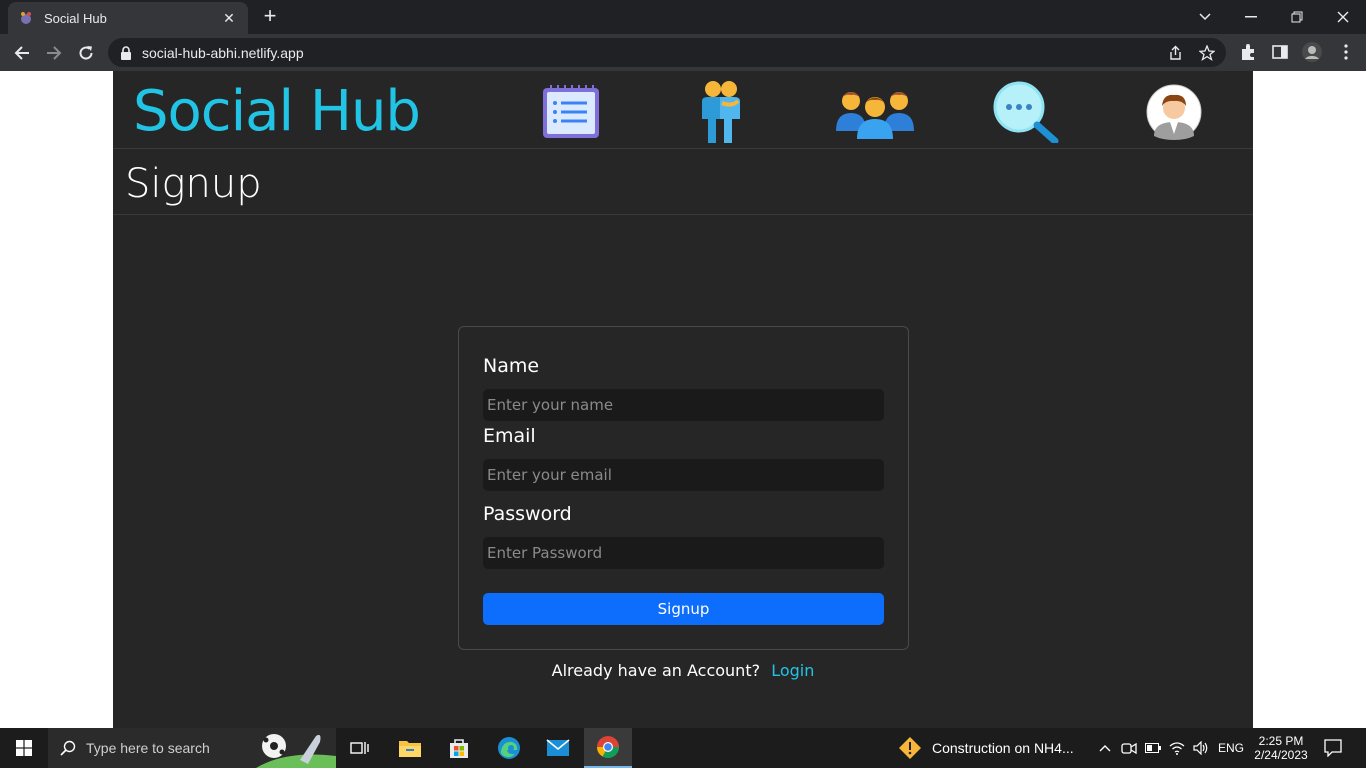  Describe the element at coordinates (1175, 53) in the screenshot. I see `share-icon` at that location.